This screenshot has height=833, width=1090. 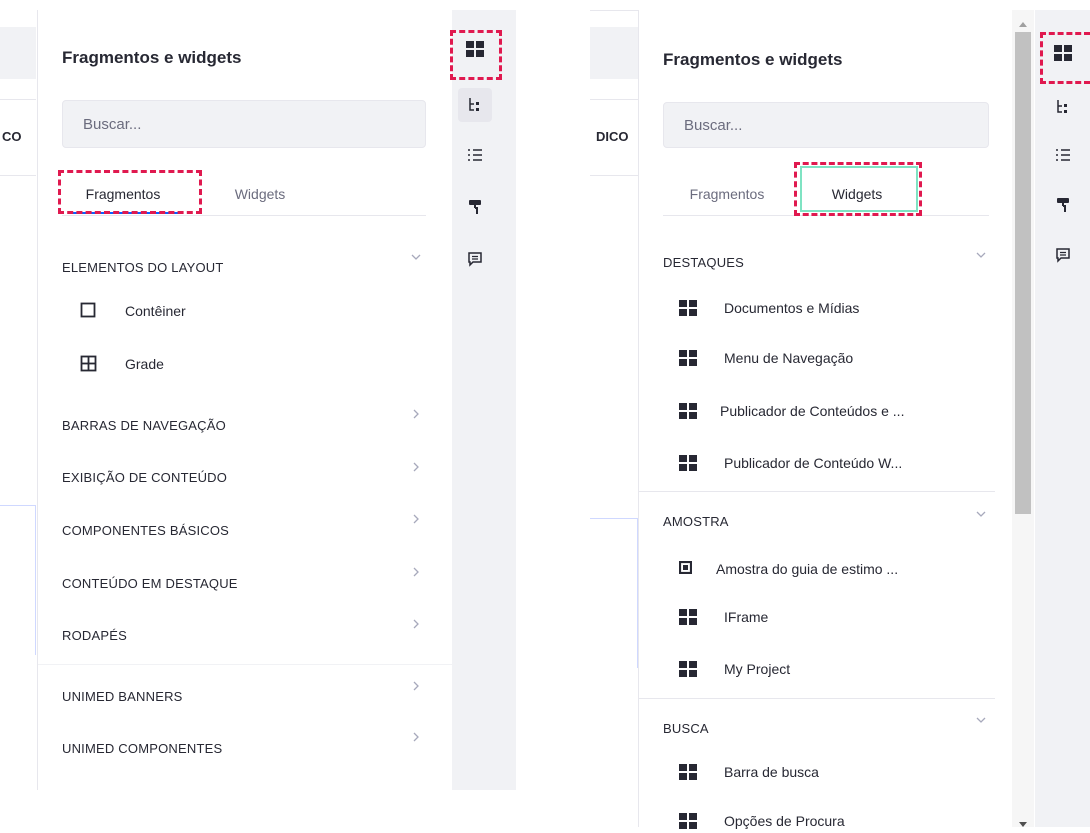 What do you see at coordinates (1023, 273) in the screenshot?
I see `scroll-thumb` at bounding box center [1023, 273].